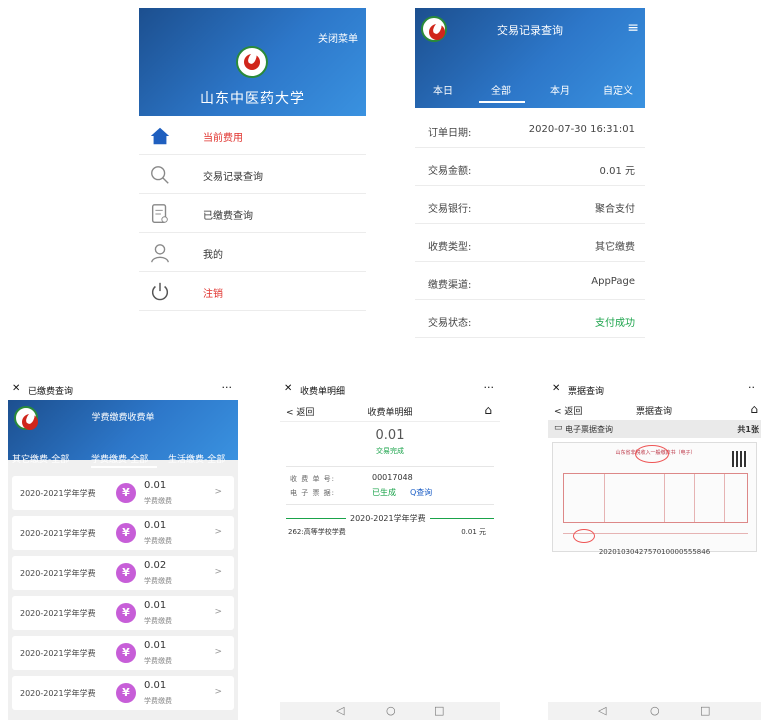  Describe the element at coordinates (252, 252) in the screenshot. I see `menu-item-profile: 我的` at that location.